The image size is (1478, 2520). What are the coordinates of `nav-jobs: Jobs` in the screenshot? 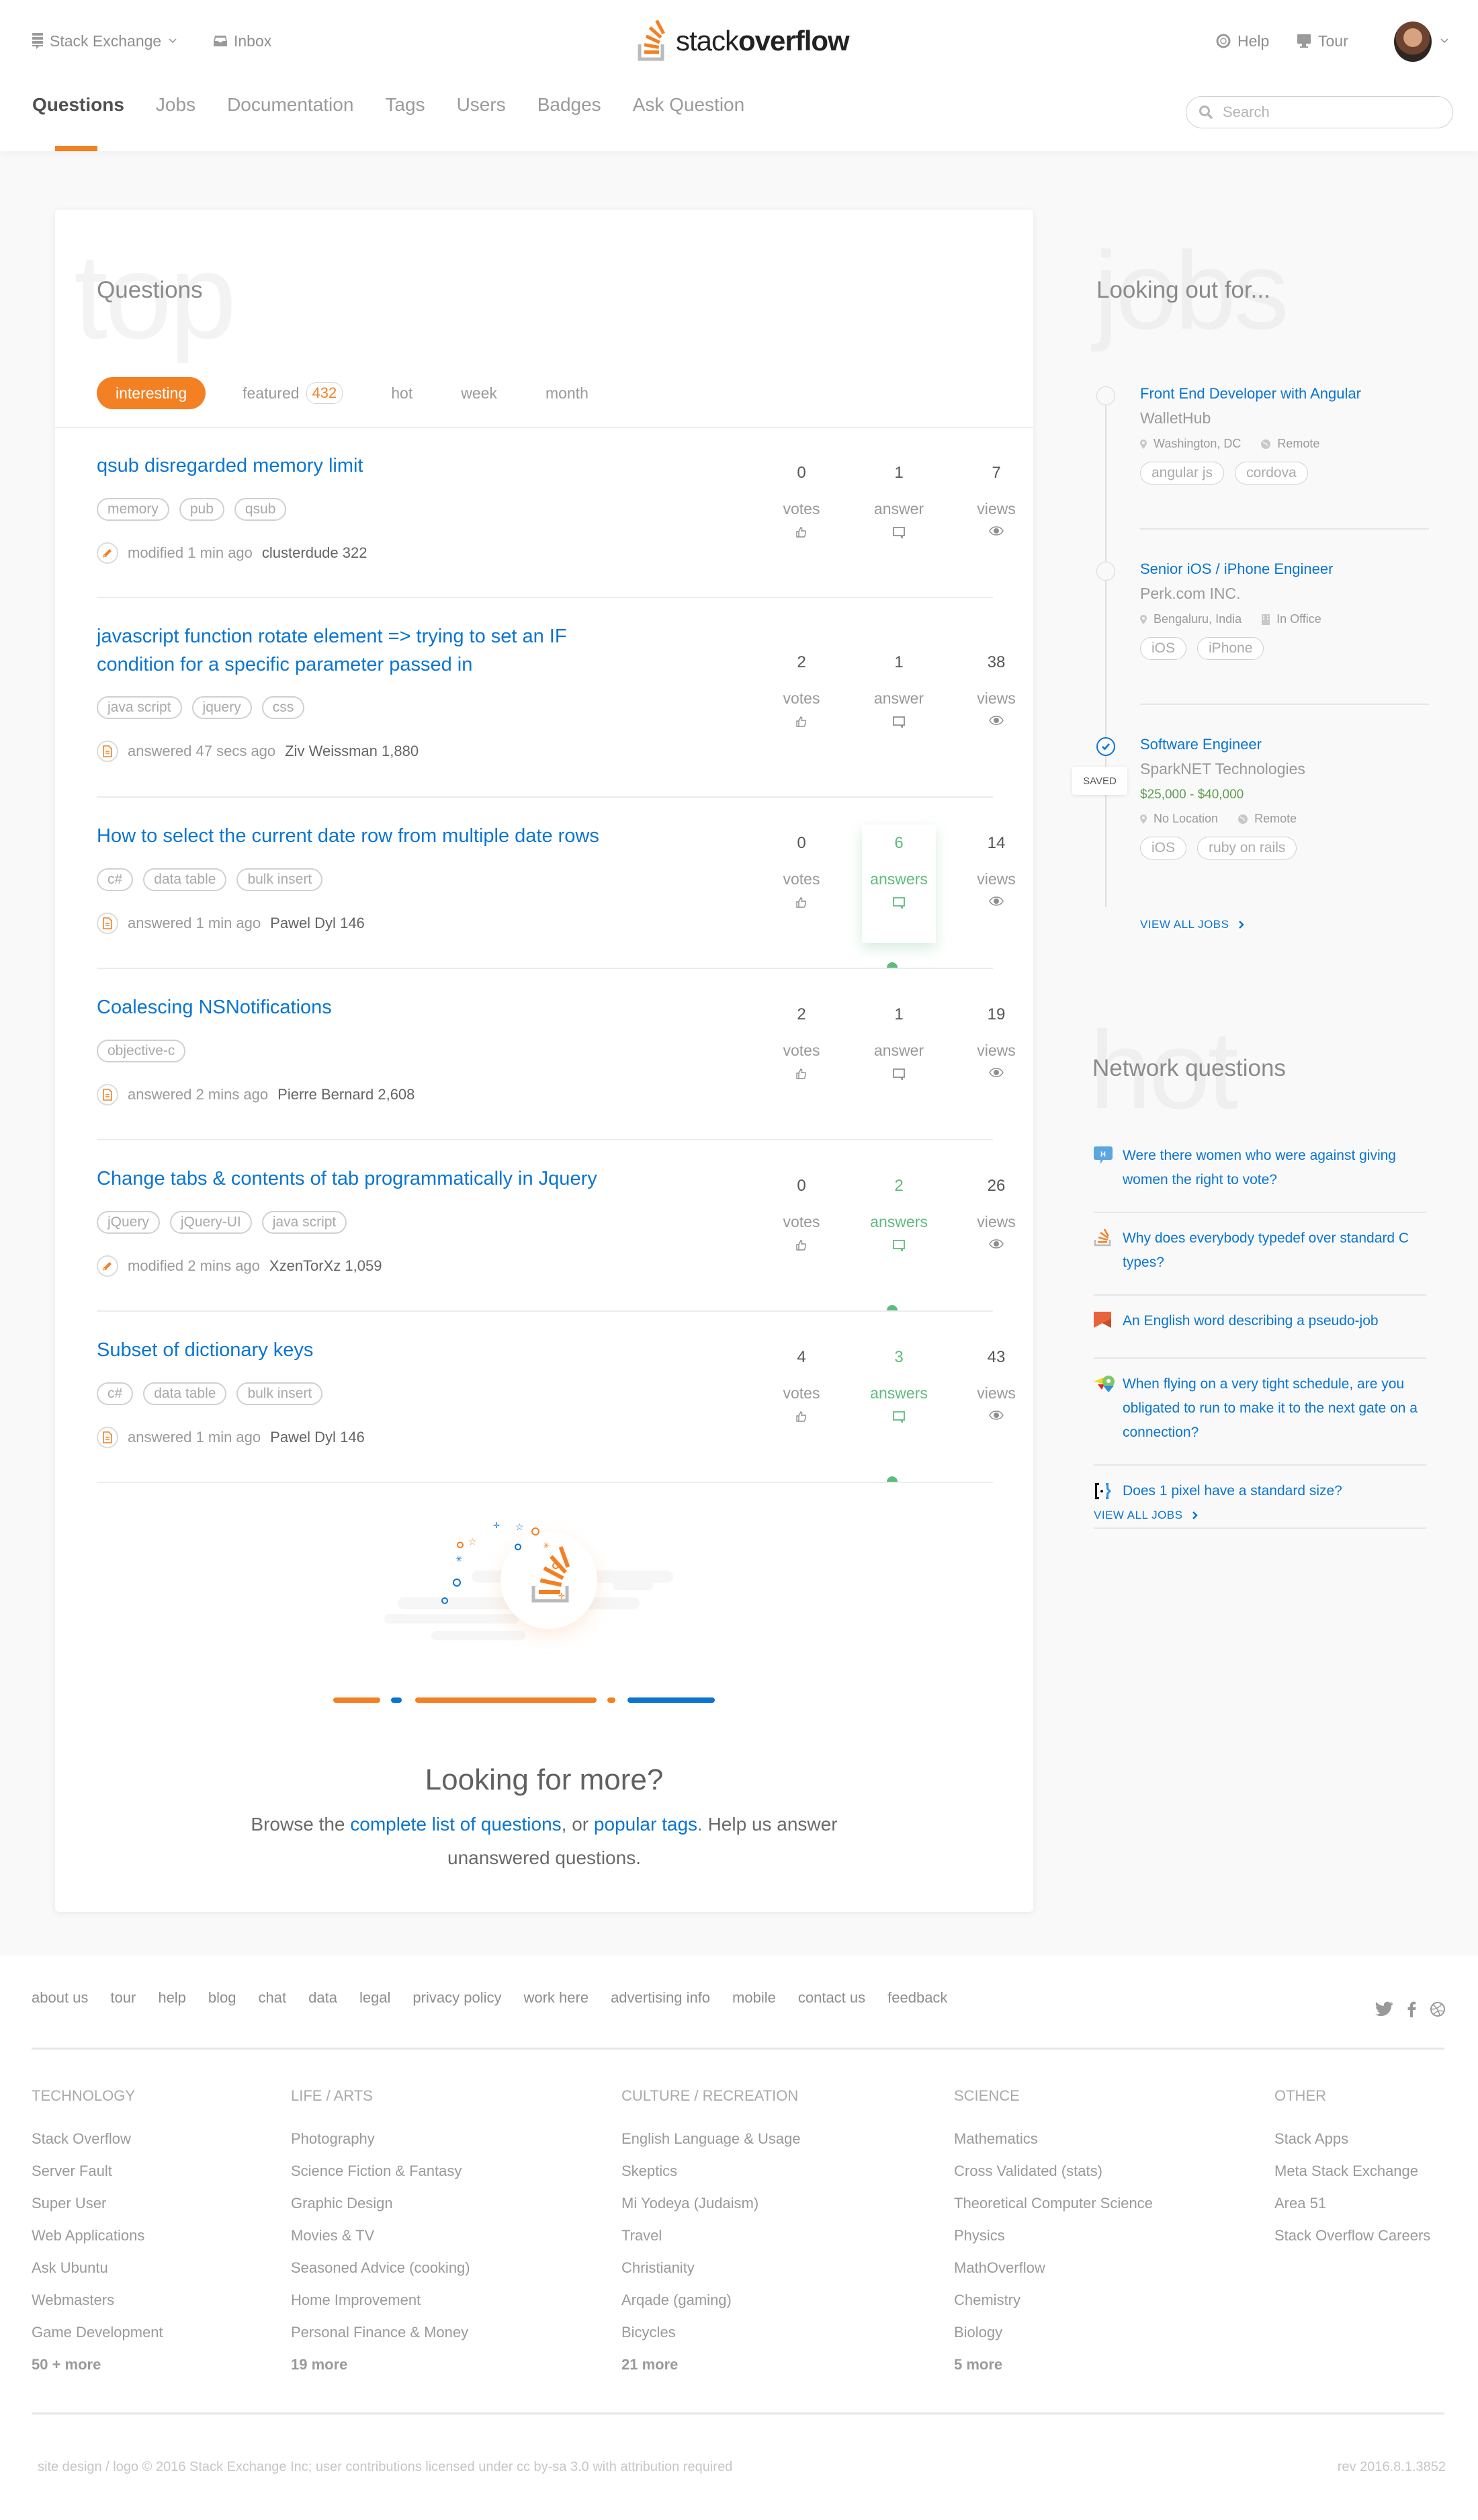 It's located at (175, 105).